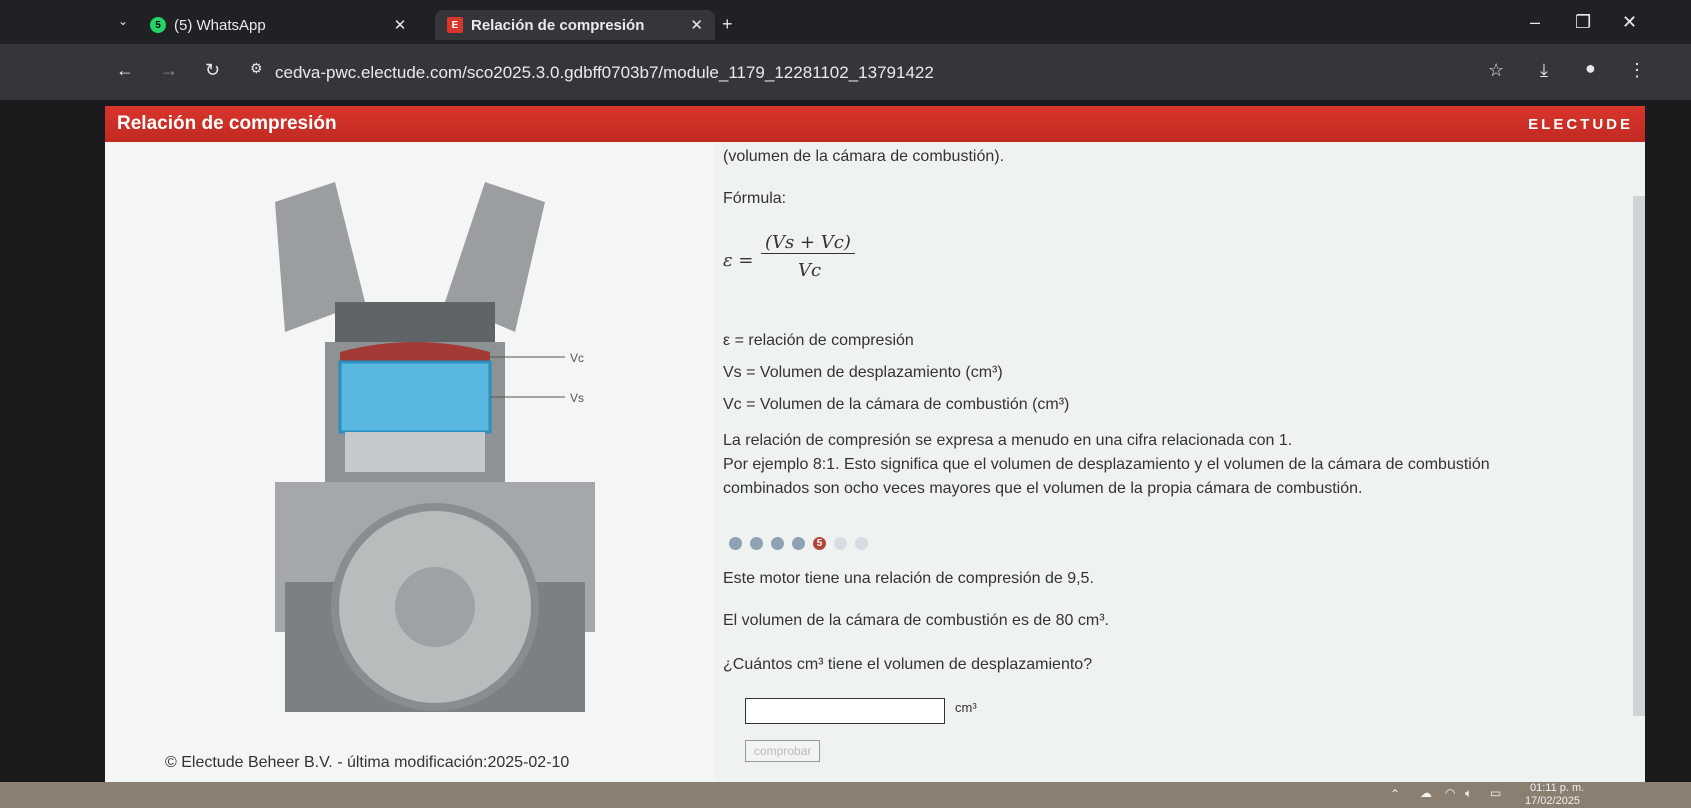 The height and width of the screenshot is (808, 1691). What do you see at coordinates (1544, 70) in the screenshot?
I see `download-icon: ⤓` at bounding box center [1544, 70].